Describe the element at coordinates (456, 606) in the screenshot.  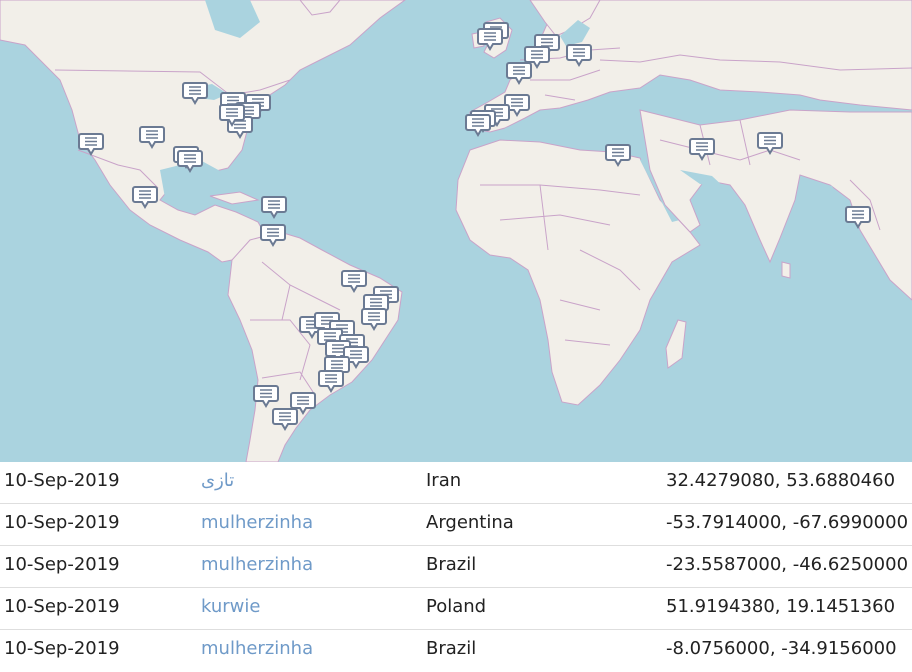
I see `country-cell: Poland` at that location.